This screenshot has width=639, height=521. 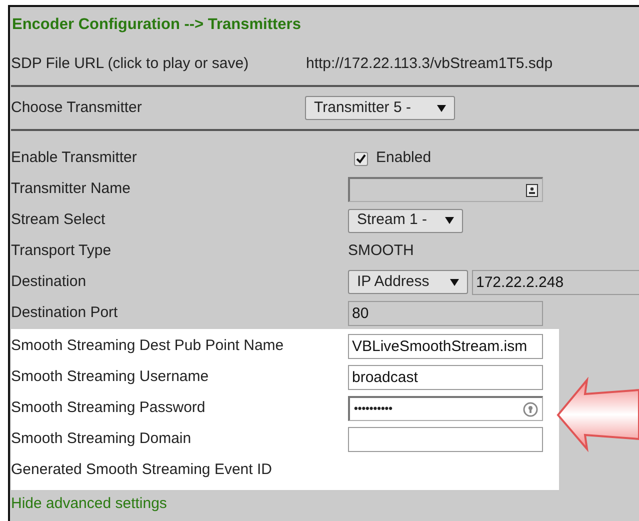 I want to click on field-label: Enable Transmitter, so click(x=74, y=158).